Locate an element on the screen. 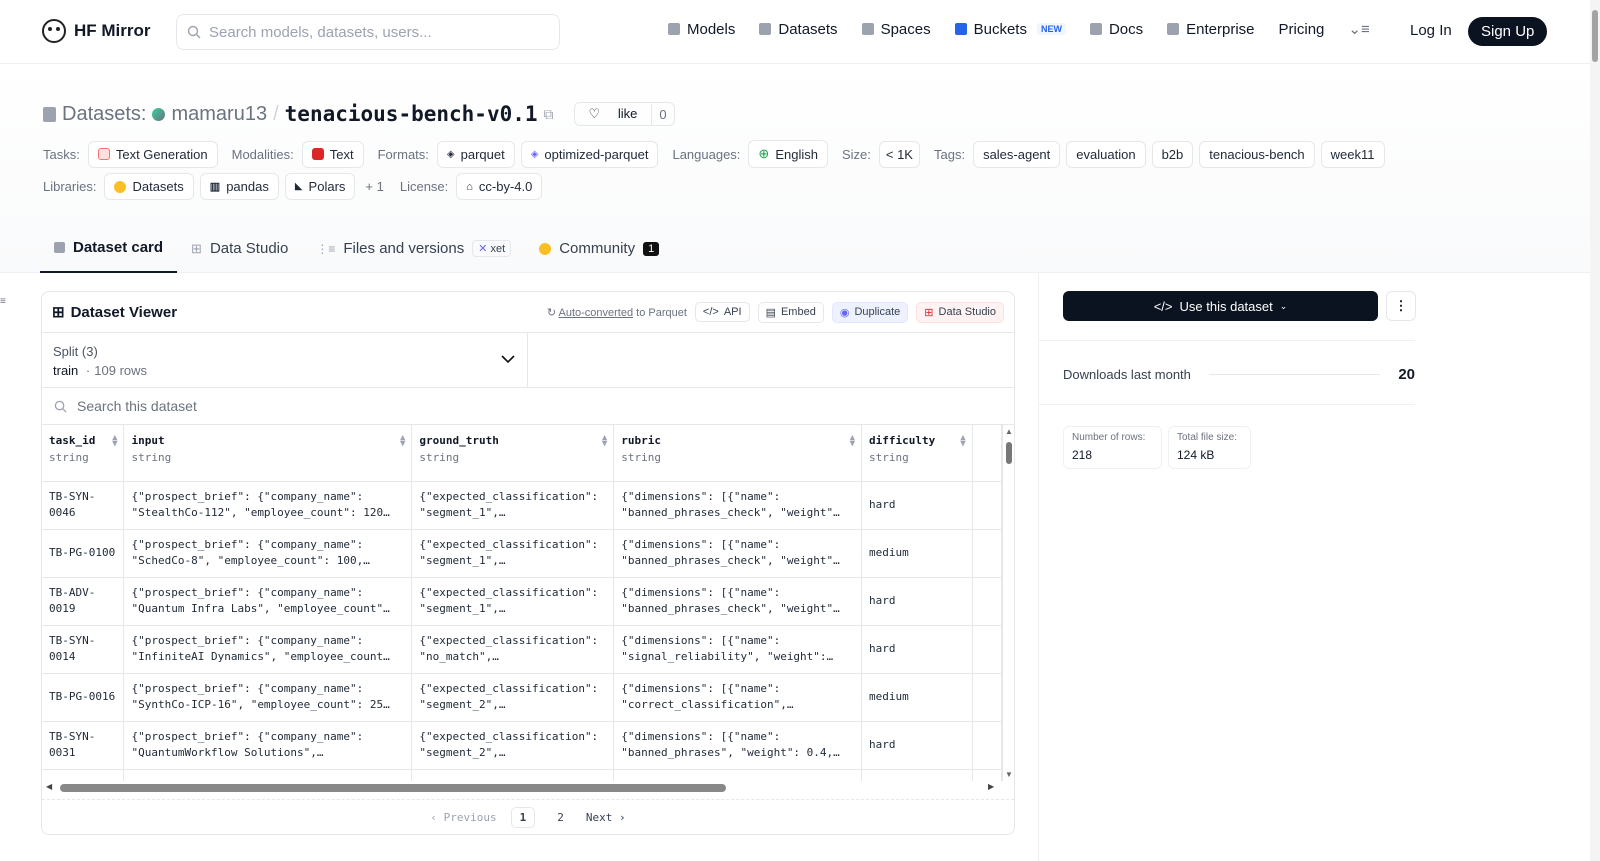 Image resolution: width=1600 pixels, height=861 pixels. nav-pricing: Pricing is located at coordinates (1302, 29).